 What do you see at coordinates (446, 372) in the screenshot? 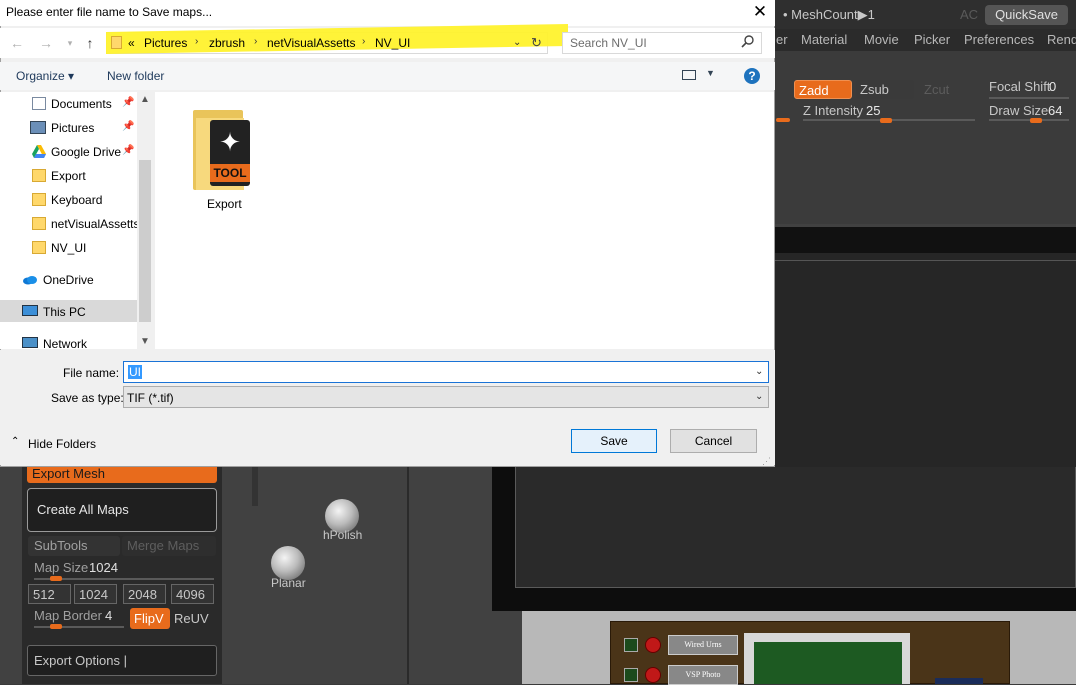
I see `file-name-input` at bounding box center [446, 372].